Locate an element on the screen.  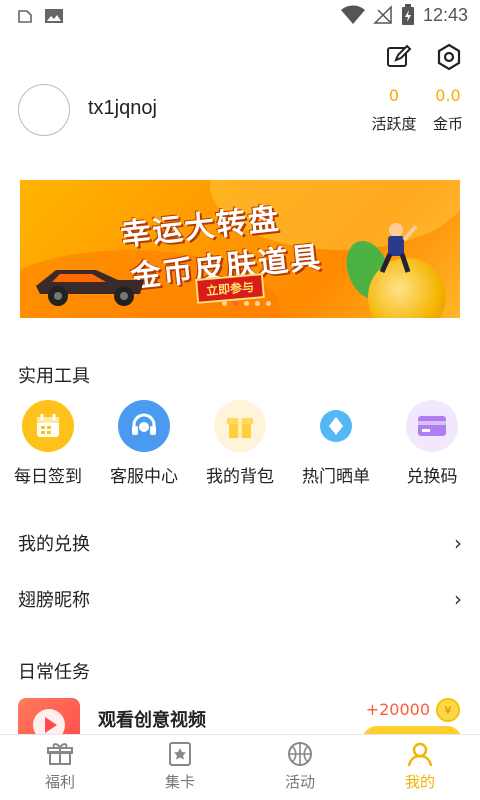
tool-backpack: 我的背包 is located at coordinates (240, 443).